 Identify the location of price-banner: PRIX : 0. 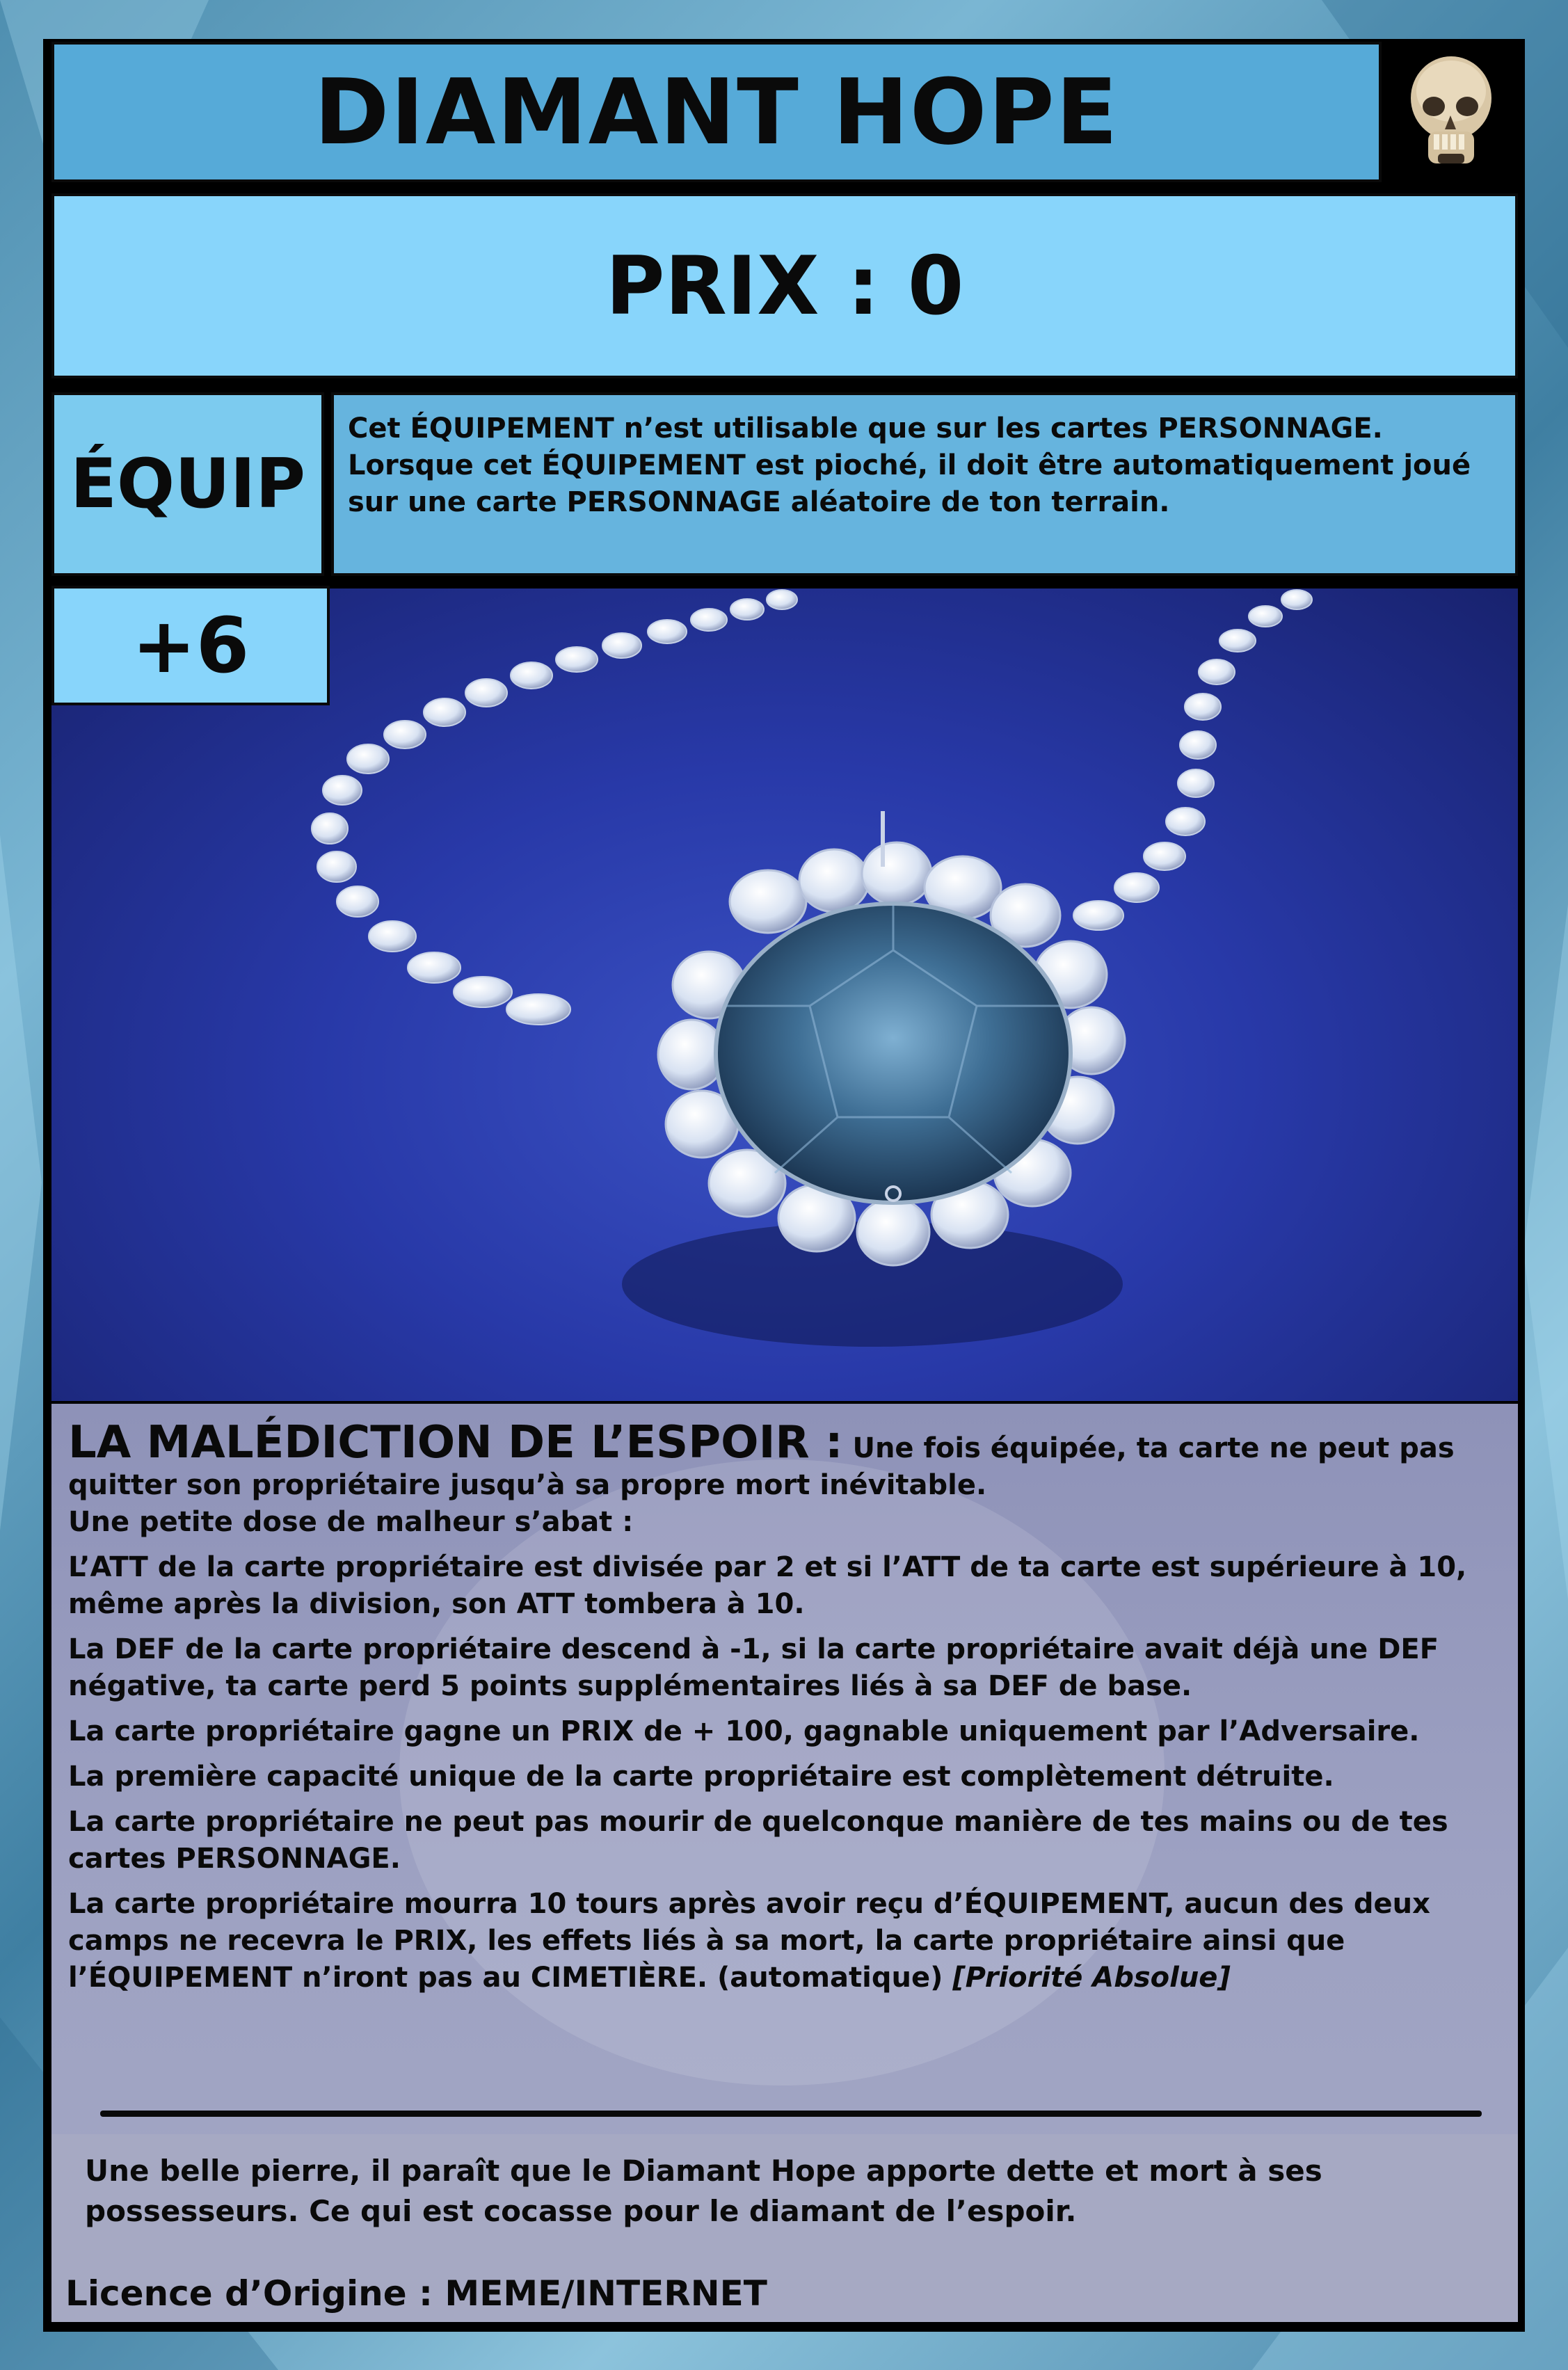
(784, 285).